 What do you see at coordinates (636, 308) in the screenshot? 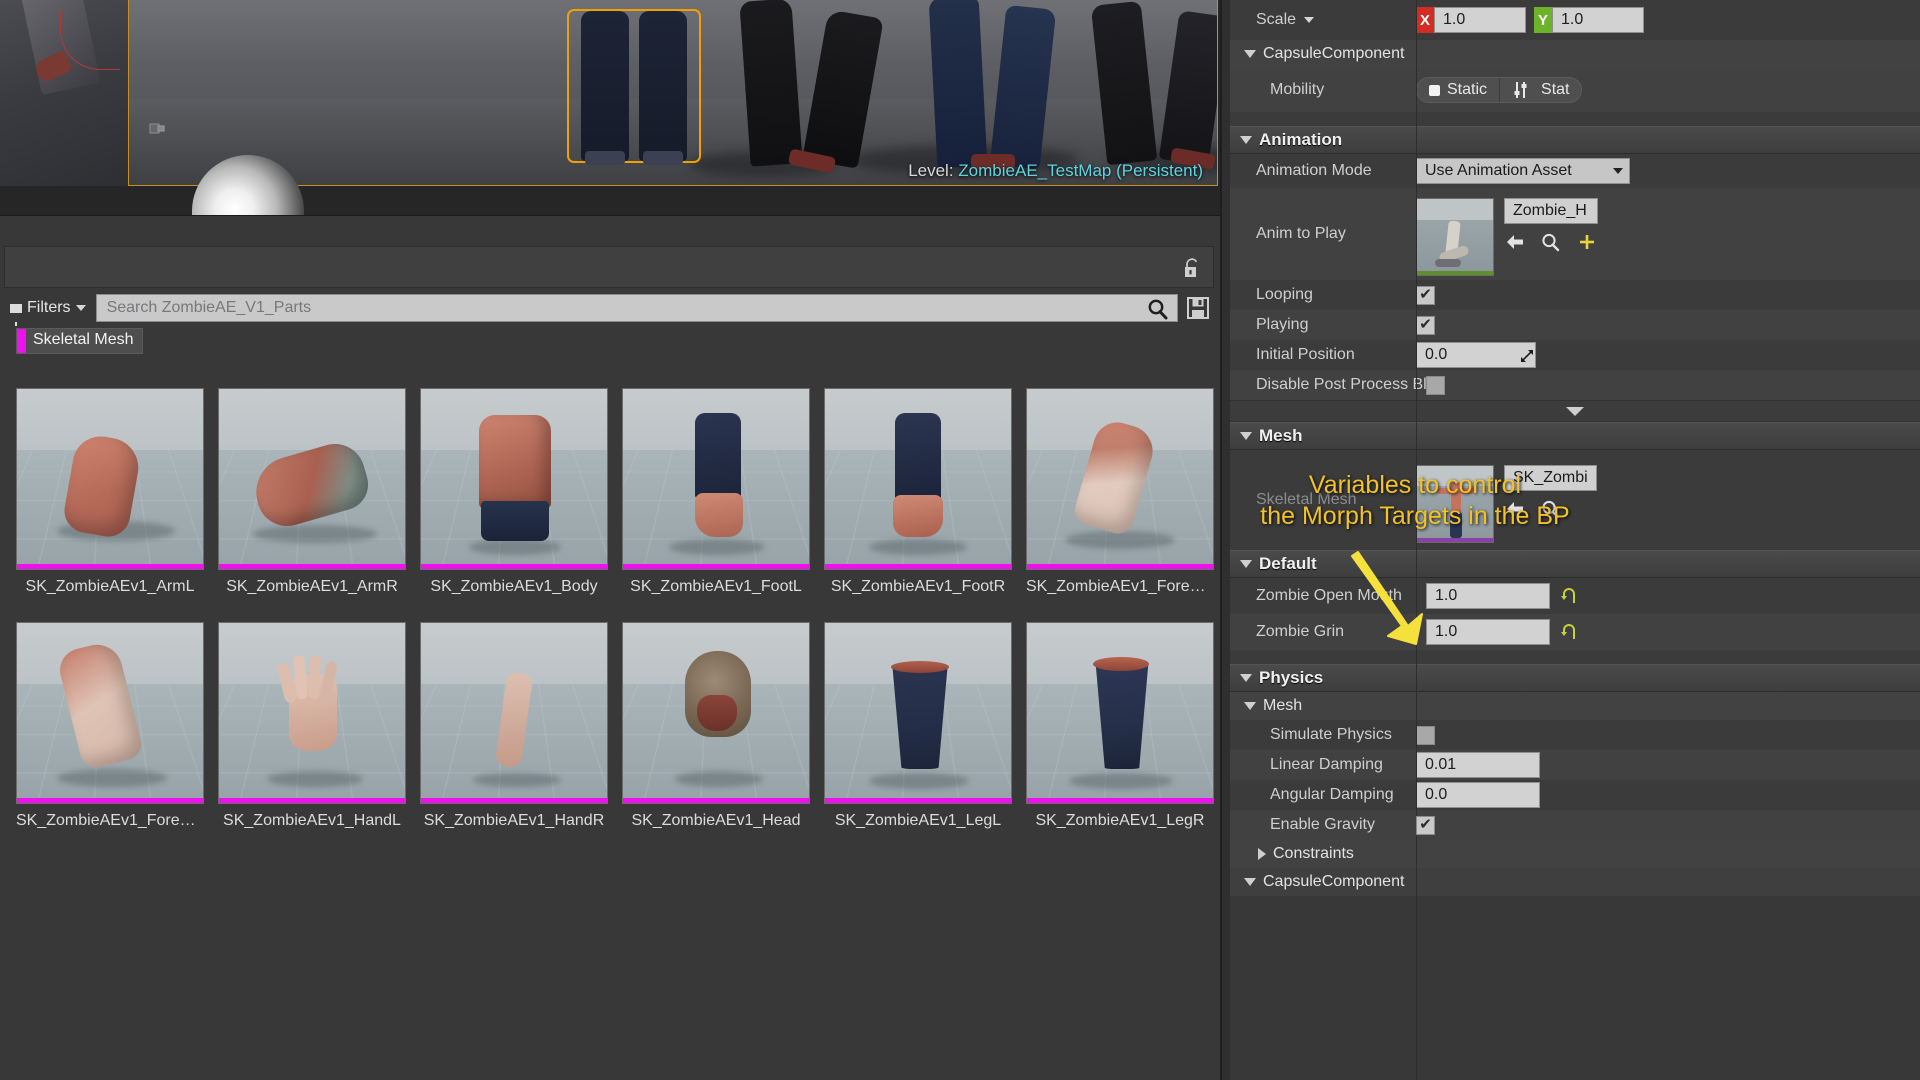
I see `search-input: Search ZombieAE_V1_Parts` at bounding box center [636, 308].